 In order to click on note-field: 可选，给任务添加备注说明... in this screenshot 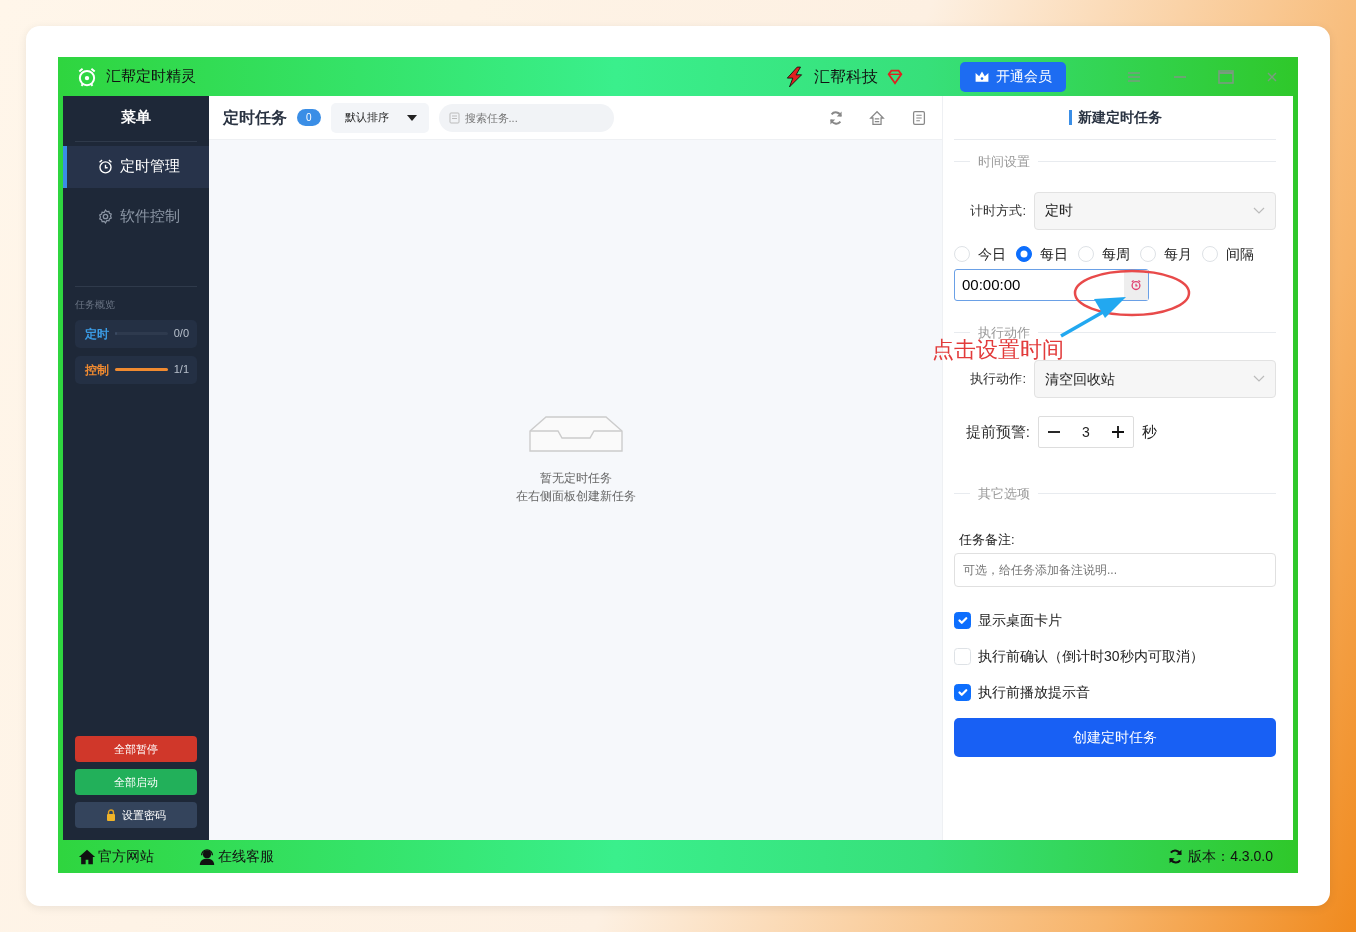, I will do `click(1115, 570)`.